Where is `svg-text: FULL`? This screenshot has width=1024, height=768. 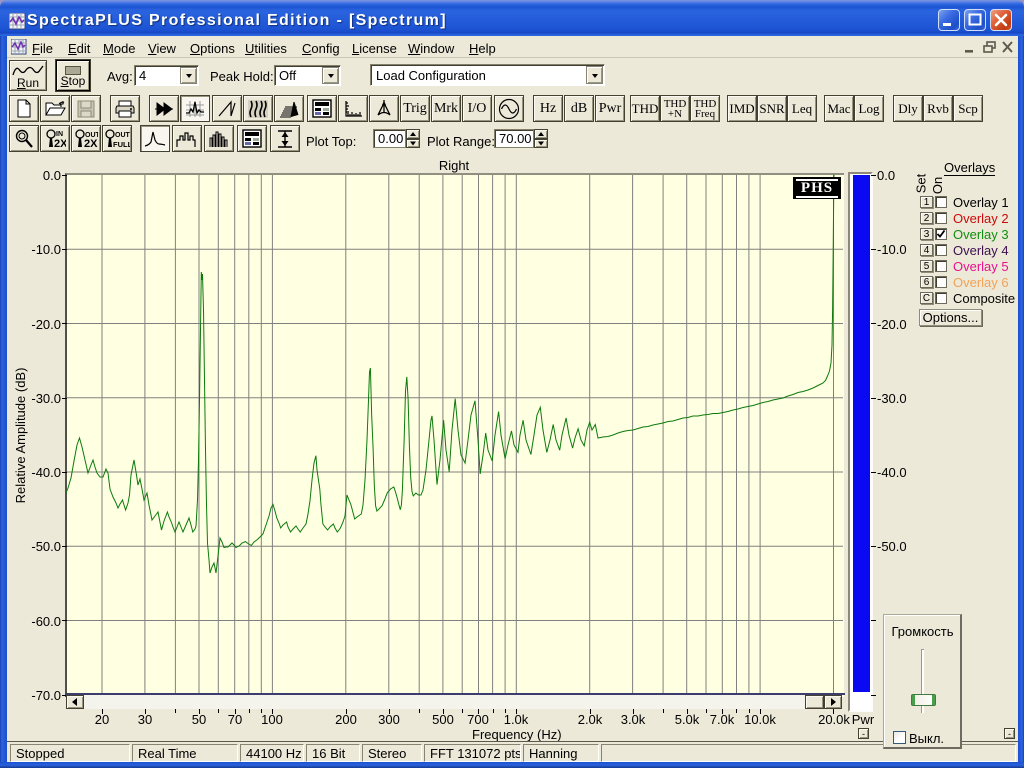 svg-text: FULL is located at coordinates (121, 144).